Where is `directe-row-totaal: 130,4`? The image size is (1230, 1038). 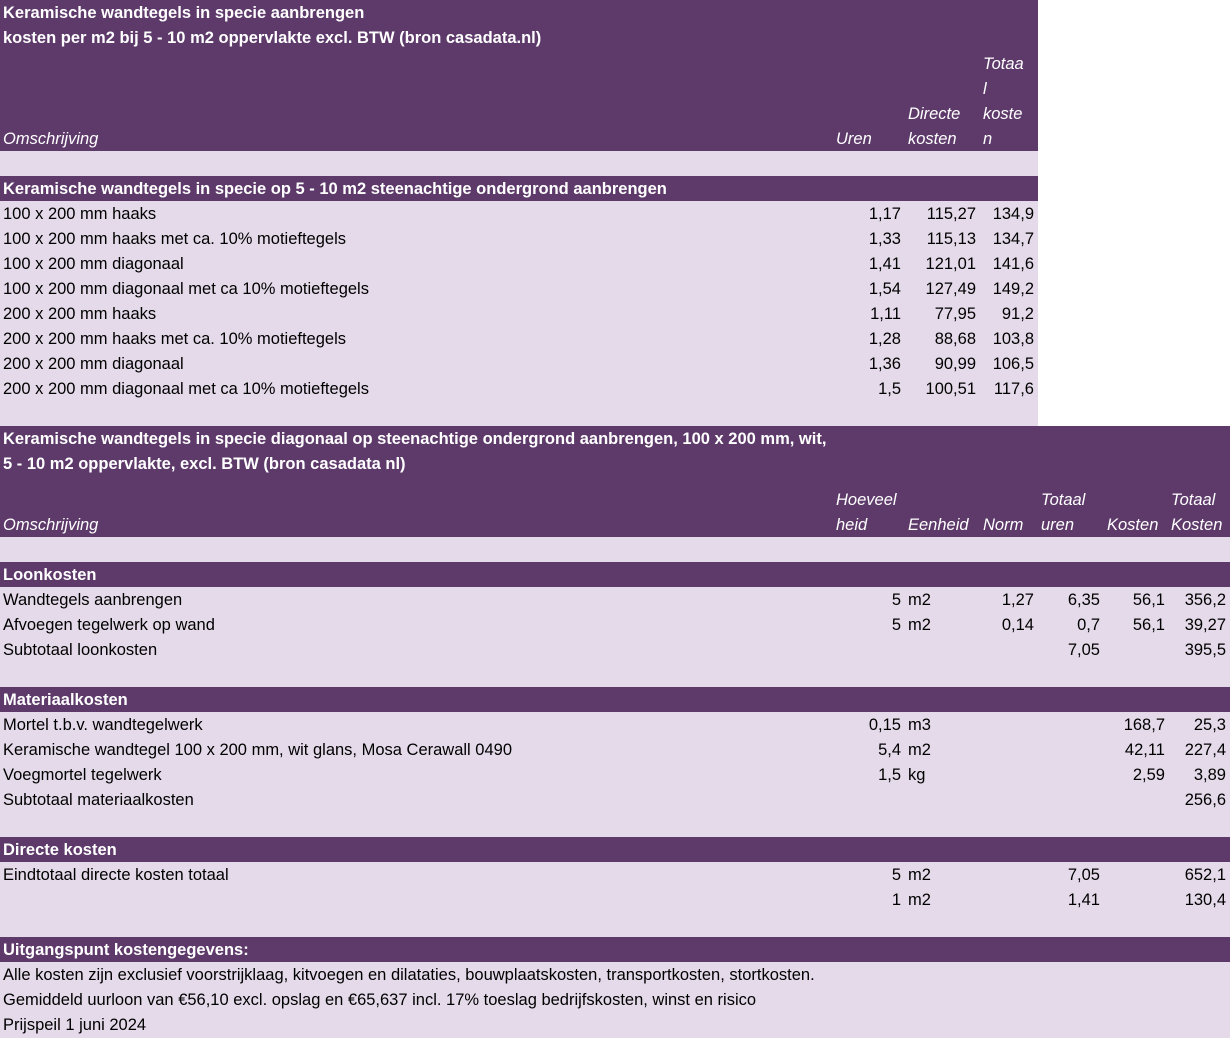
directe-row-totaal: 130,4 is located at coordinates (1205, 900).